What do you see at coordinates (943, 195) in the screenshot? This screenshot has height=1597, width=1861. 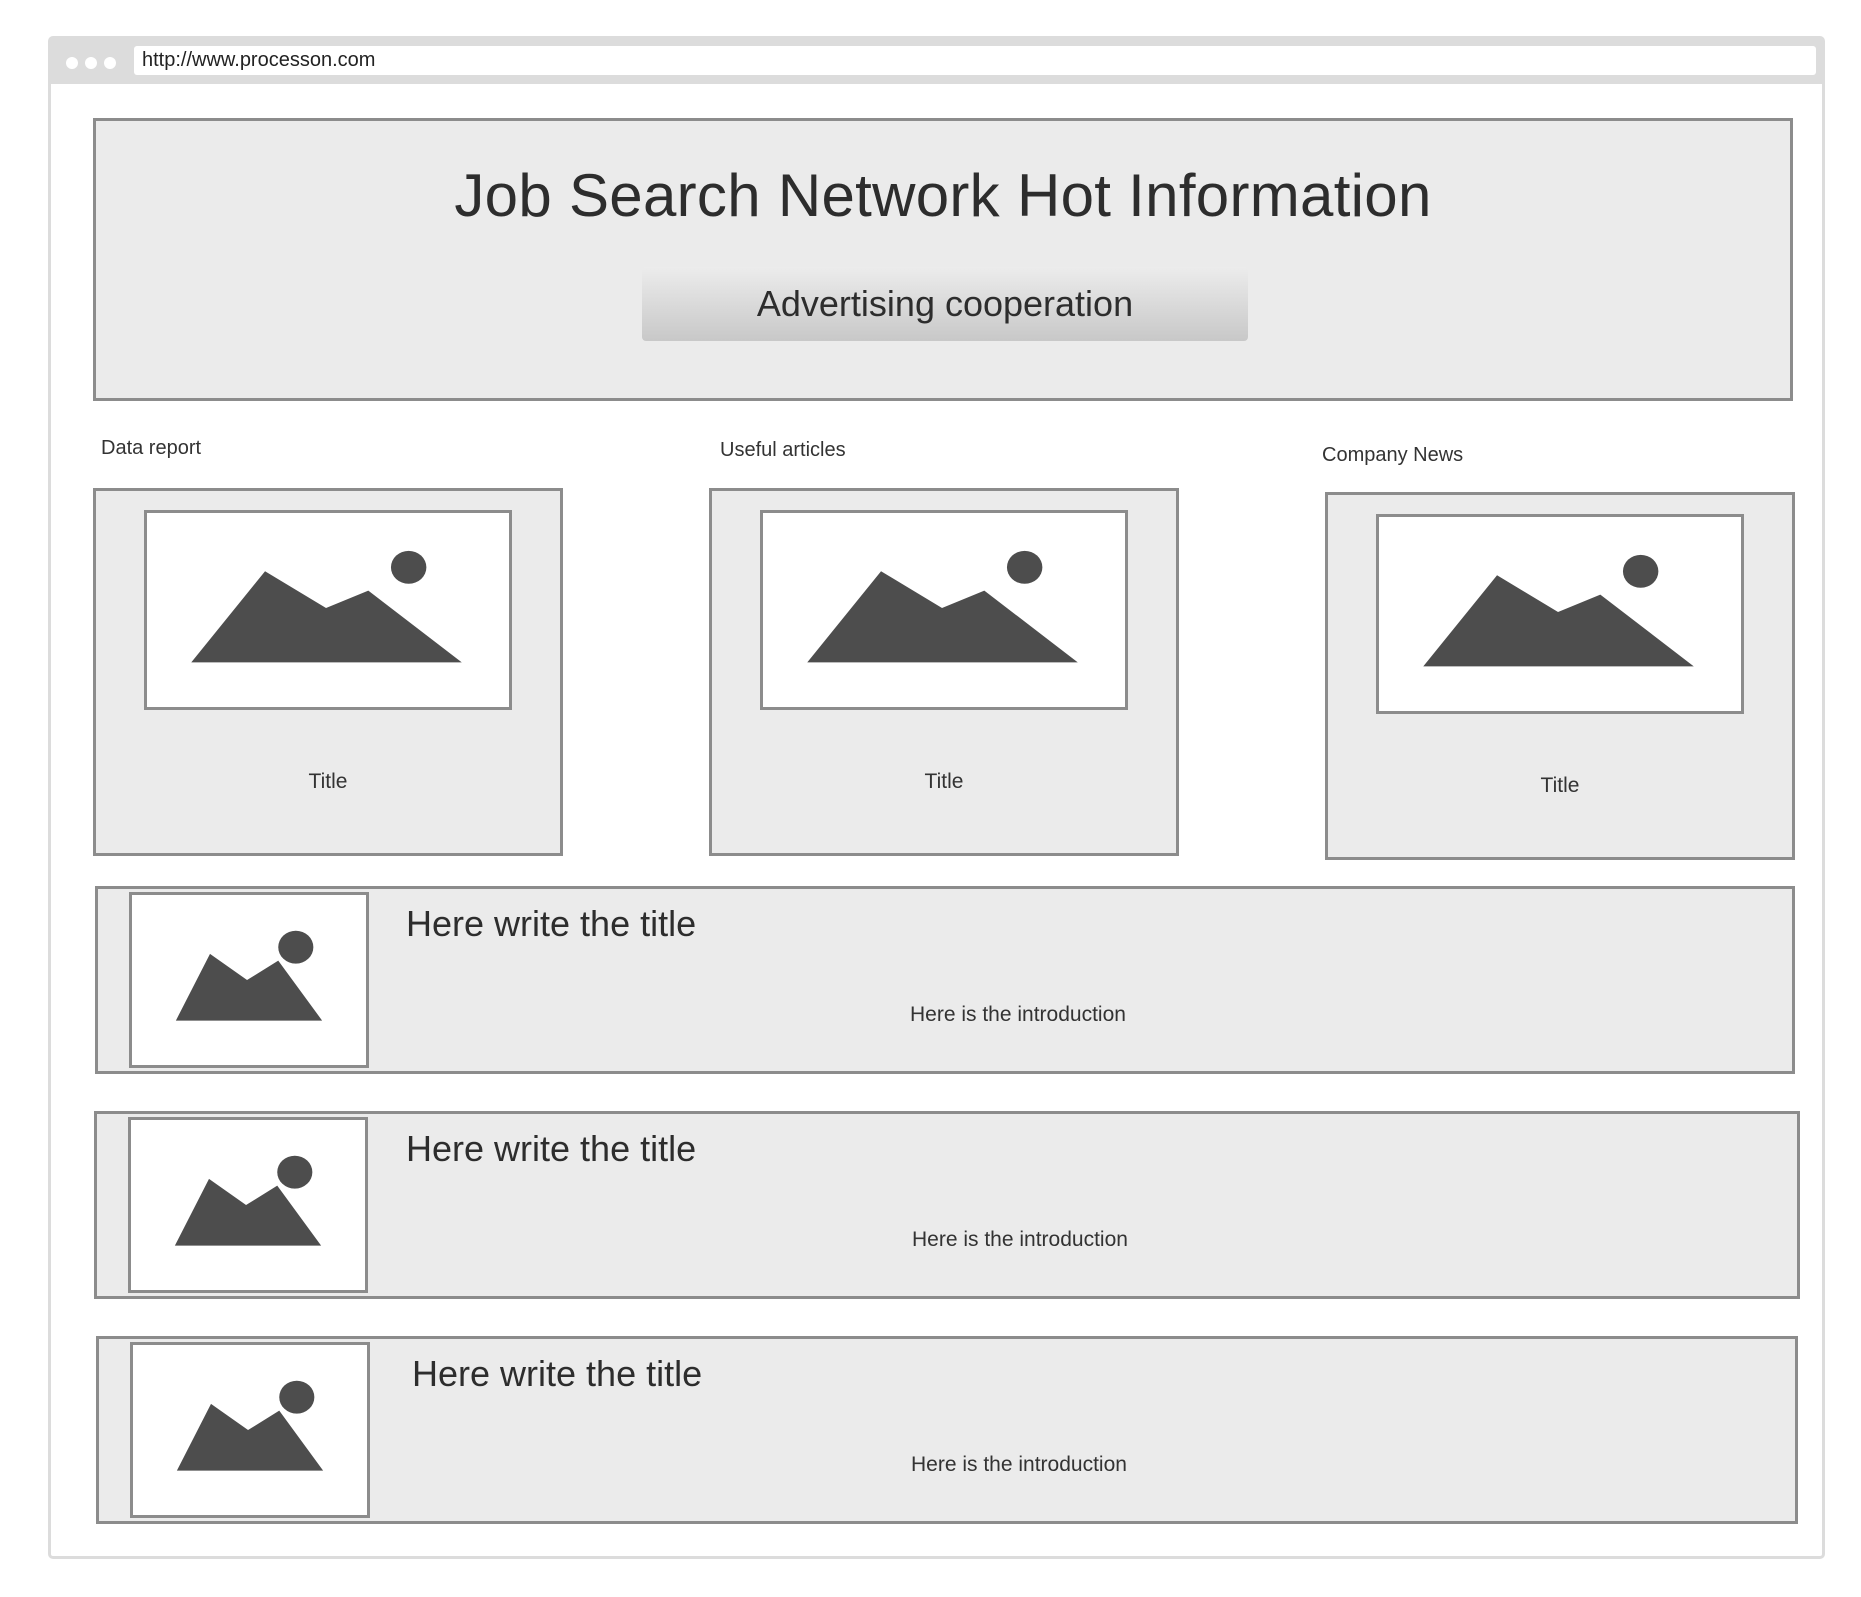 I see `page-title: Job Search Network Hot Information` at bounding box center [943, 195].